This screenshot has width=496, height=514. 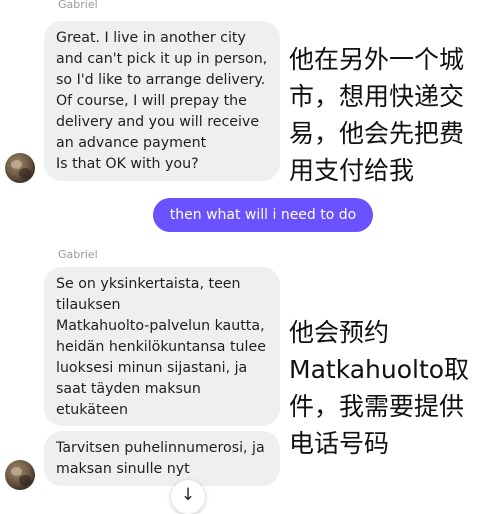 What do you see at coordinates (263, 215) in the screenshot?
I see `message-bubble-sent: then what will i need to do` at bounding box center [263, 215].